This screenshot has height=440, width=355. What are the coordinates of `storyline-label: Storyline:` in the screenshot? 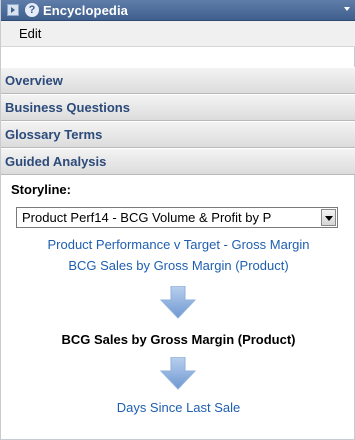 It's located at (41, 189).